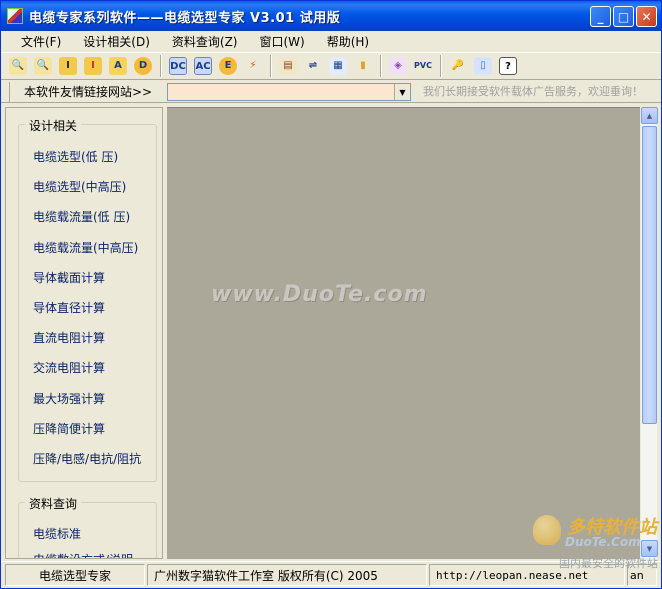  I want to click on diameter-button: D, so click(143, 66).